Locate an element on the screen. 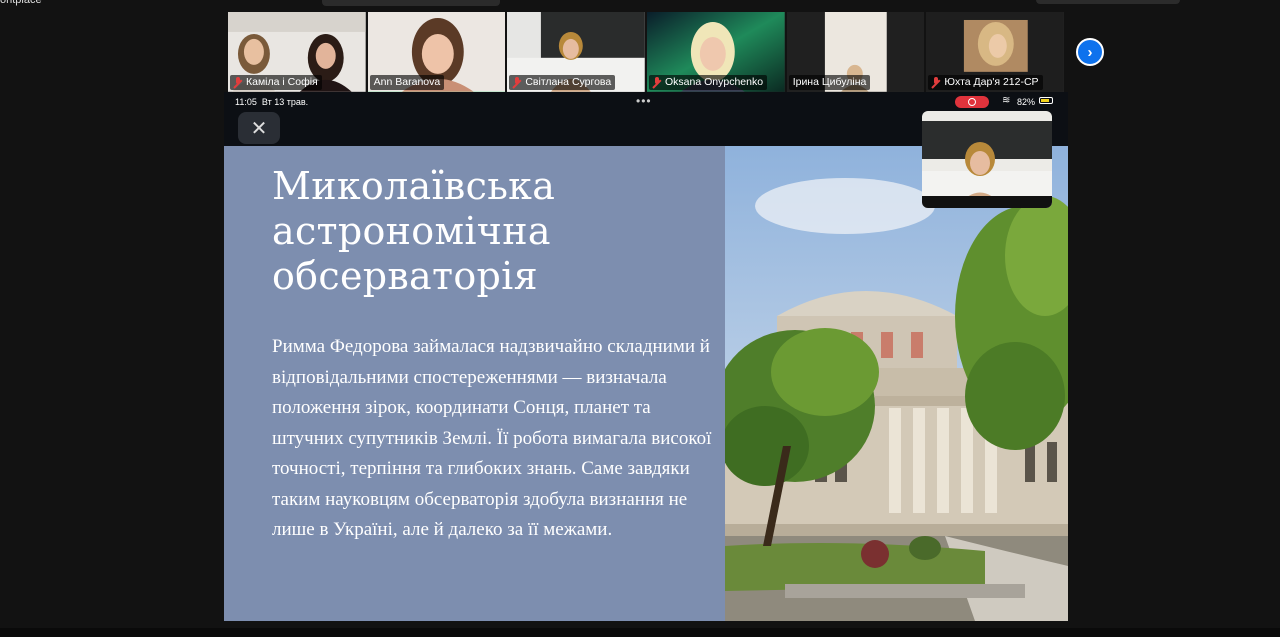  screen-record-indicator-icon is located at coordinates (972, 102).